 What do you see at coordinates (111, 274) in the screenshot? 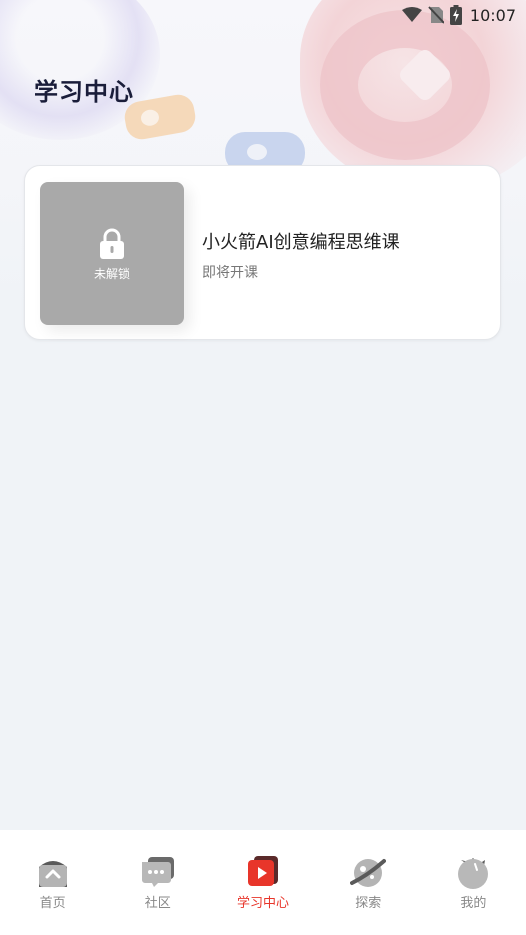
I see `lock-label: 未解锁` at bounding box center [111, 274].